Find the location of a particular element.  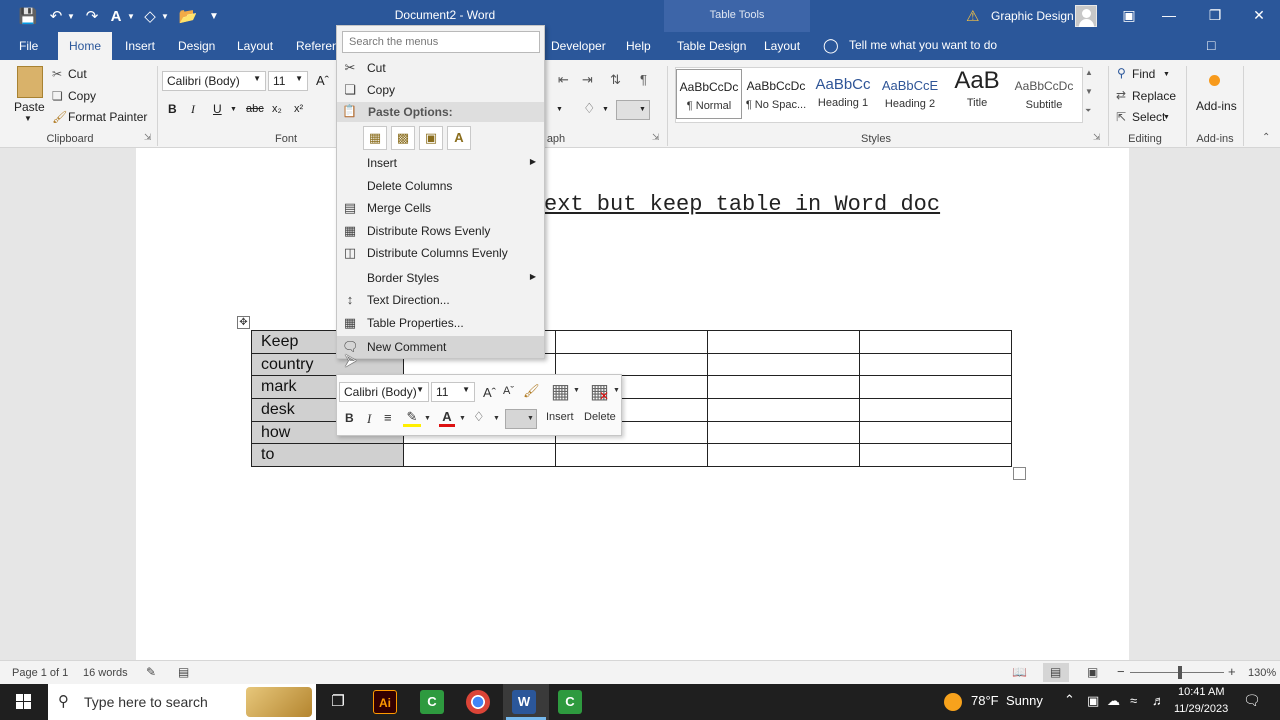

table-cell: to is located at coordinates (327, 455).